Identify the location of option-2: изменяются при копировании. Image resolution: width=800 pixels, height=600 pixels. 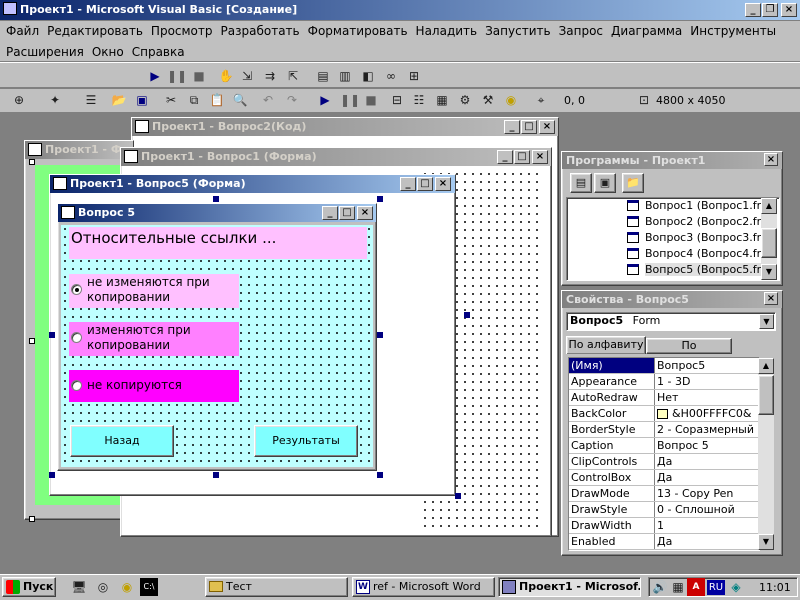
(154, 339).